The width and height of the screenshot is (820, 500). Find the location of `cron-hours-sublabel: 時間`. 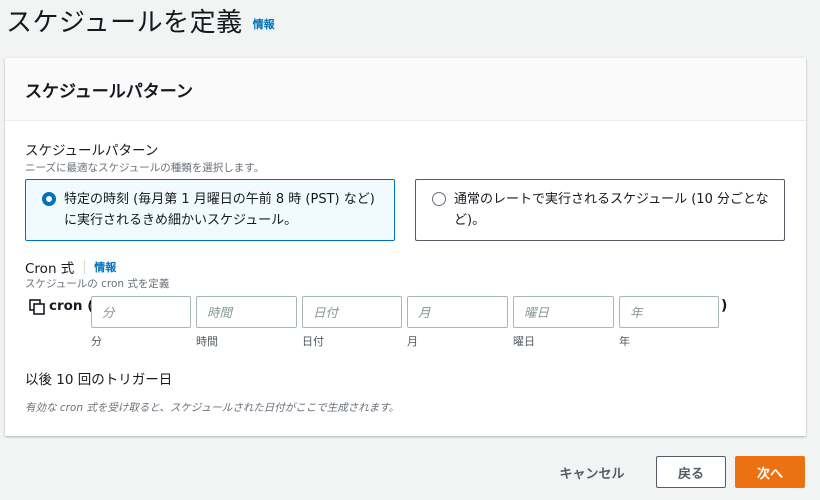

cron-hours-sublabel: 時間 is located at coordinates (207, 341).